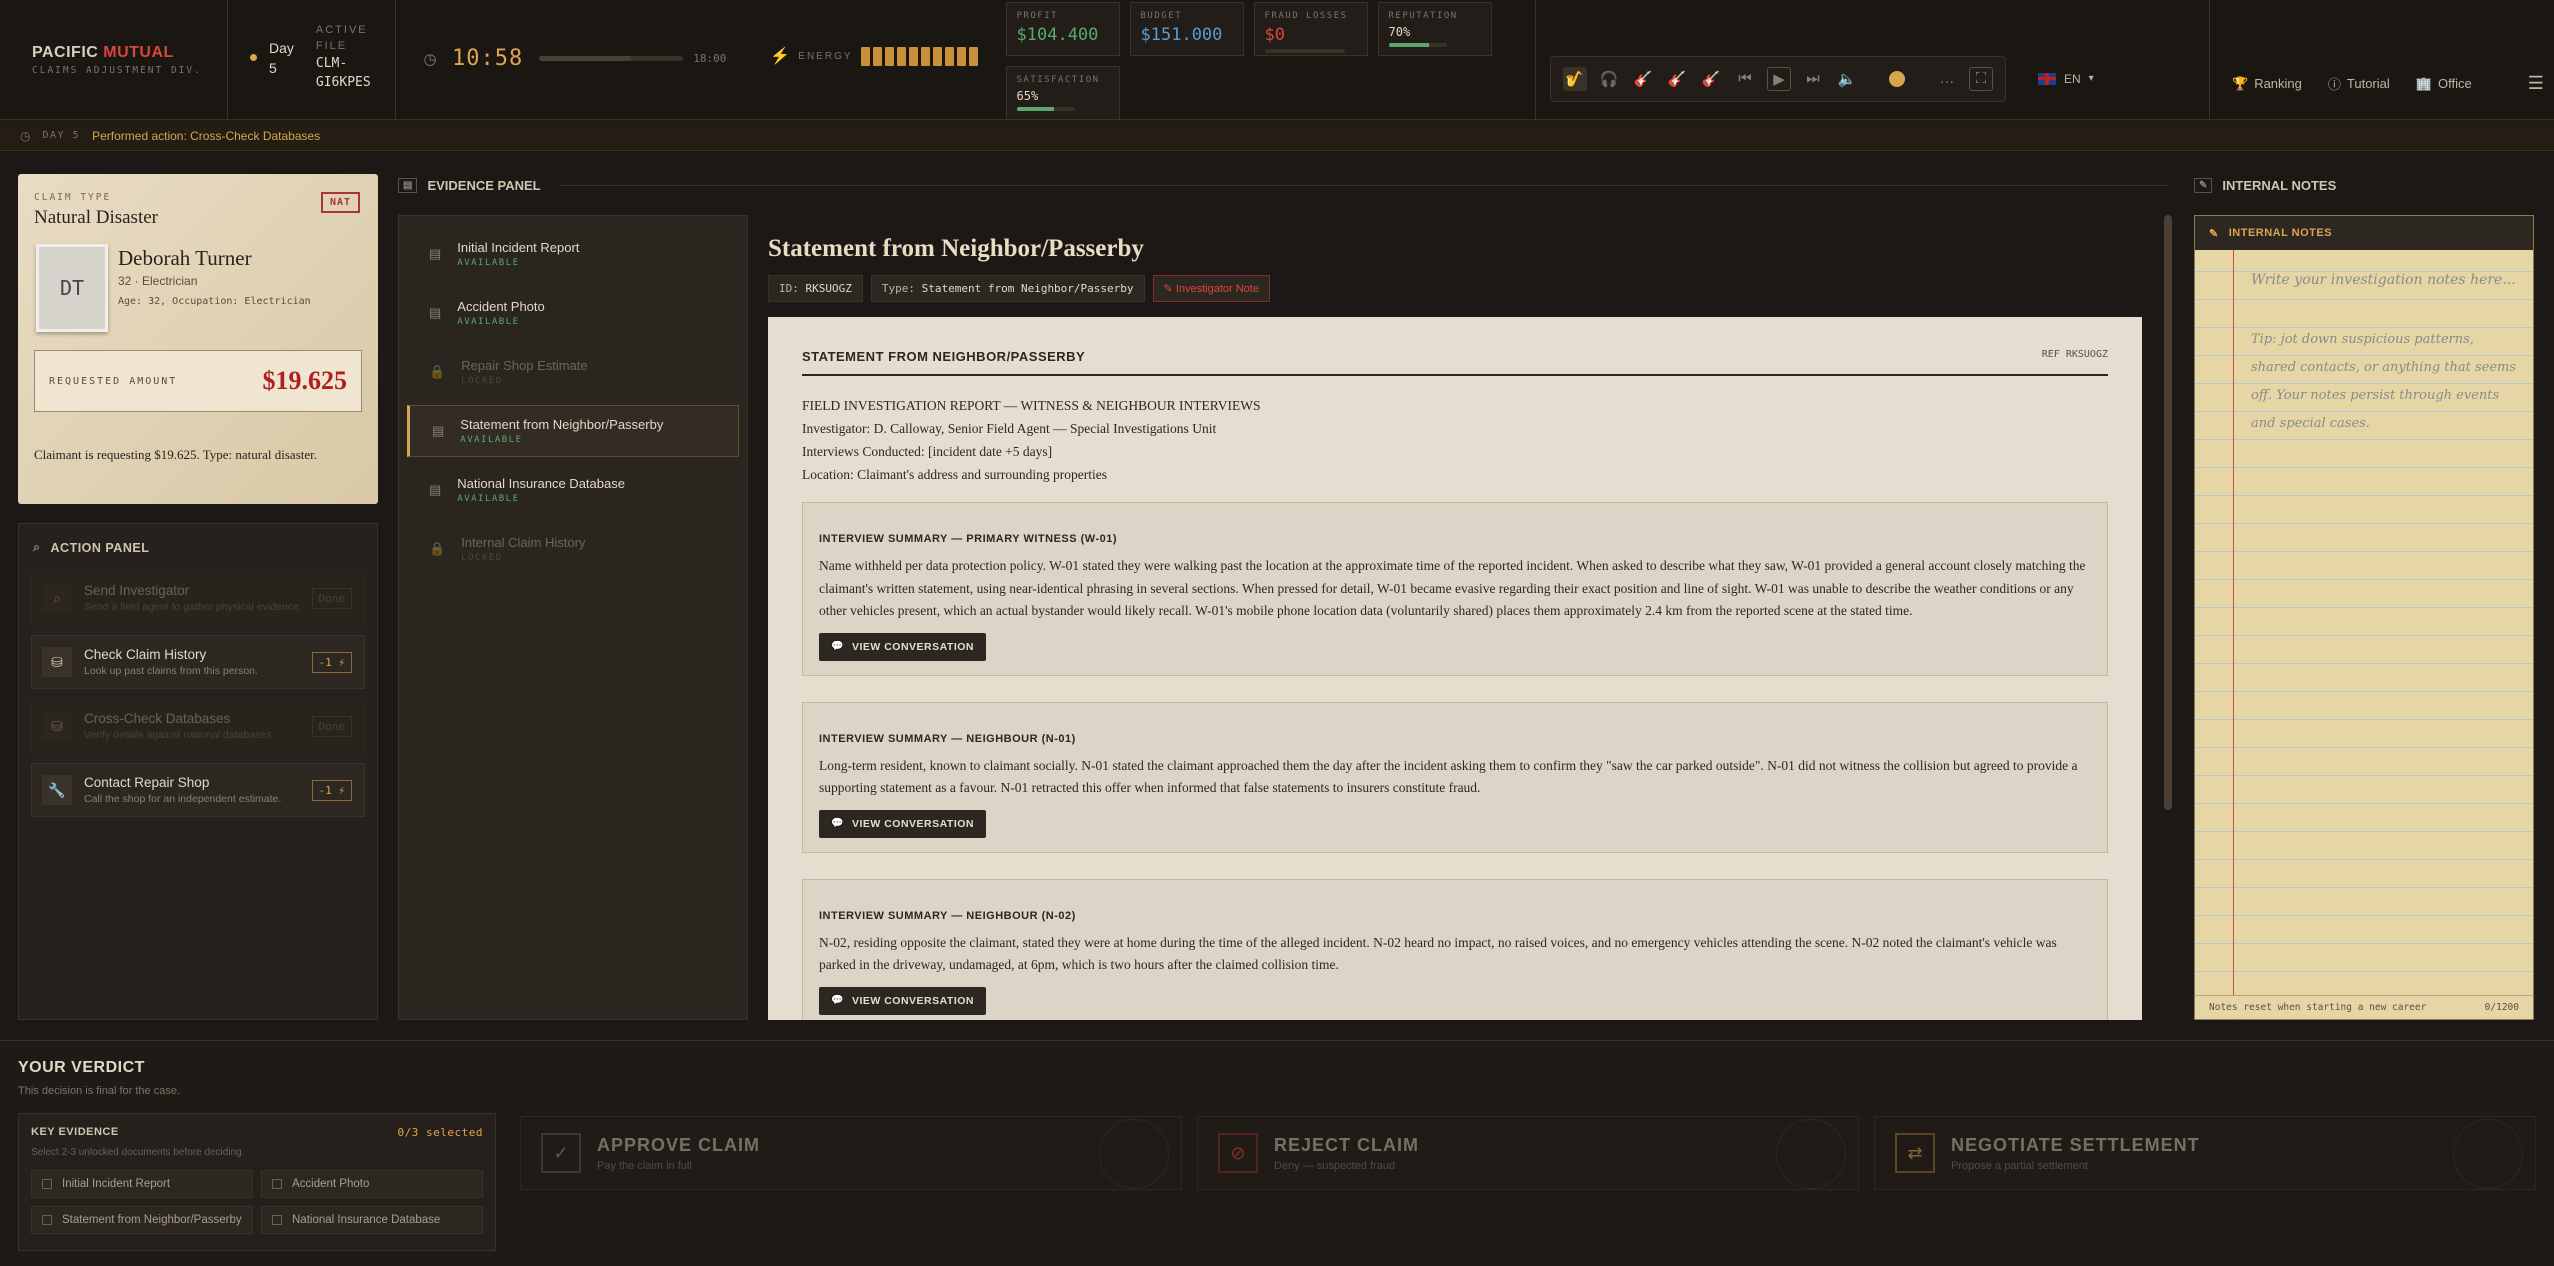 This screenshot has width=2554, height=1266. Describe the element at coordinates (117, 70) in the screenshot. I see `brand-sub: CLAIMS ADJUSTMENT DIV.` at that location.